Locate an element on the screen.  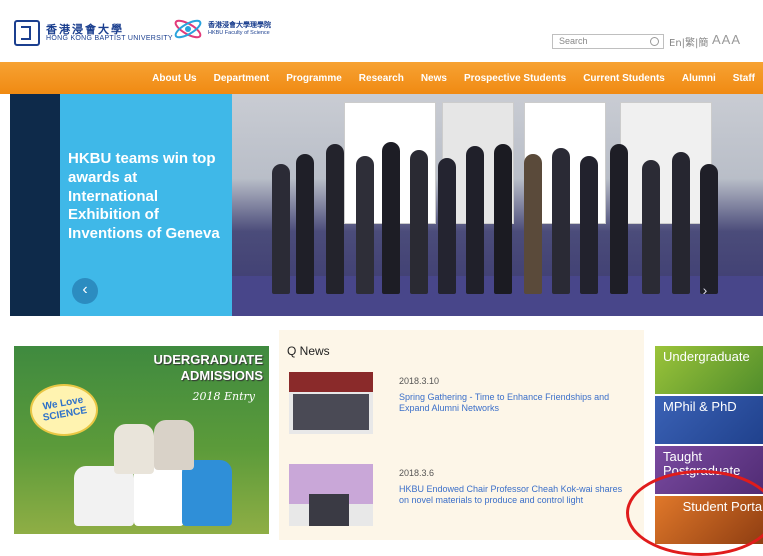
faculty-of-science-logo: 香港浸會大學理學院 HKBU Faculty of Science is located at coordinates (221, 29).